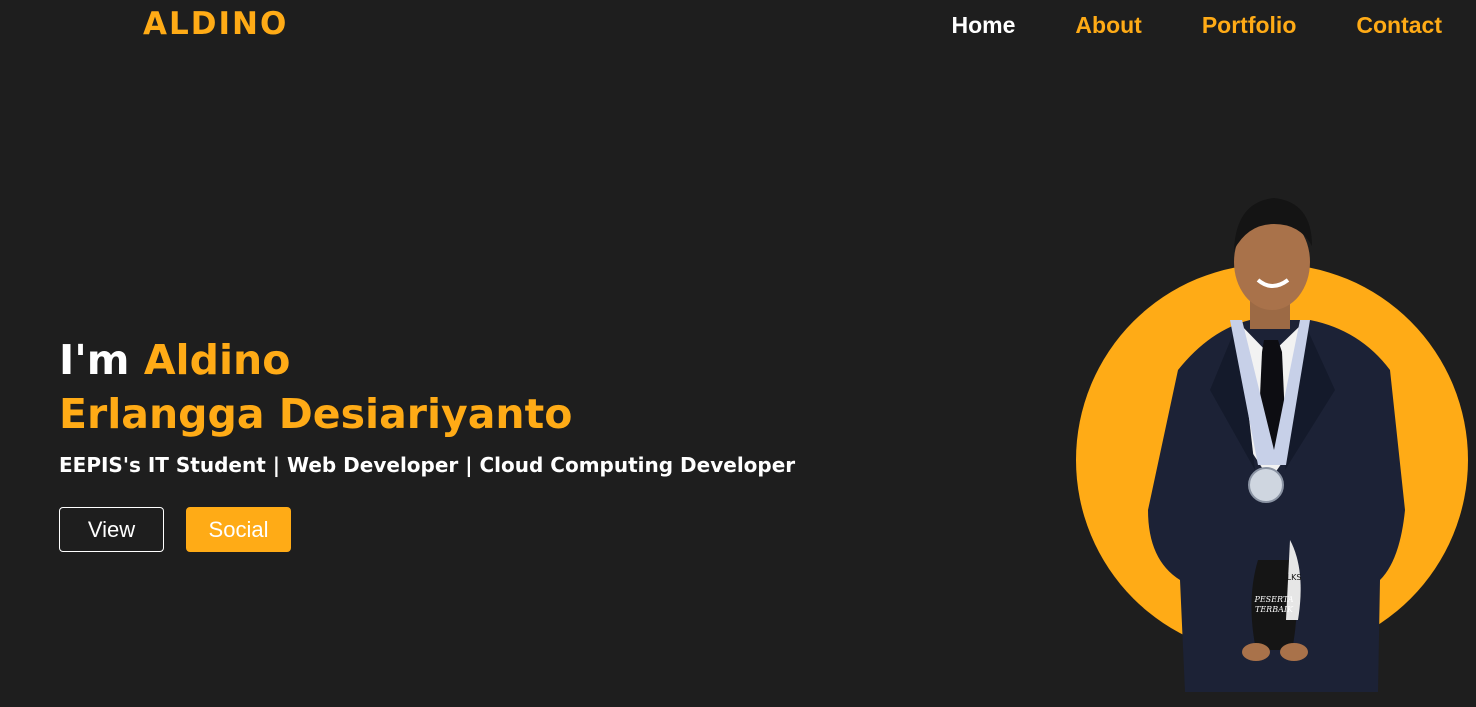  What do you see at coordinates (1399, 25) in the screenshot?
I see `nav-contact: Contact` at bounding box center [1399, 25].